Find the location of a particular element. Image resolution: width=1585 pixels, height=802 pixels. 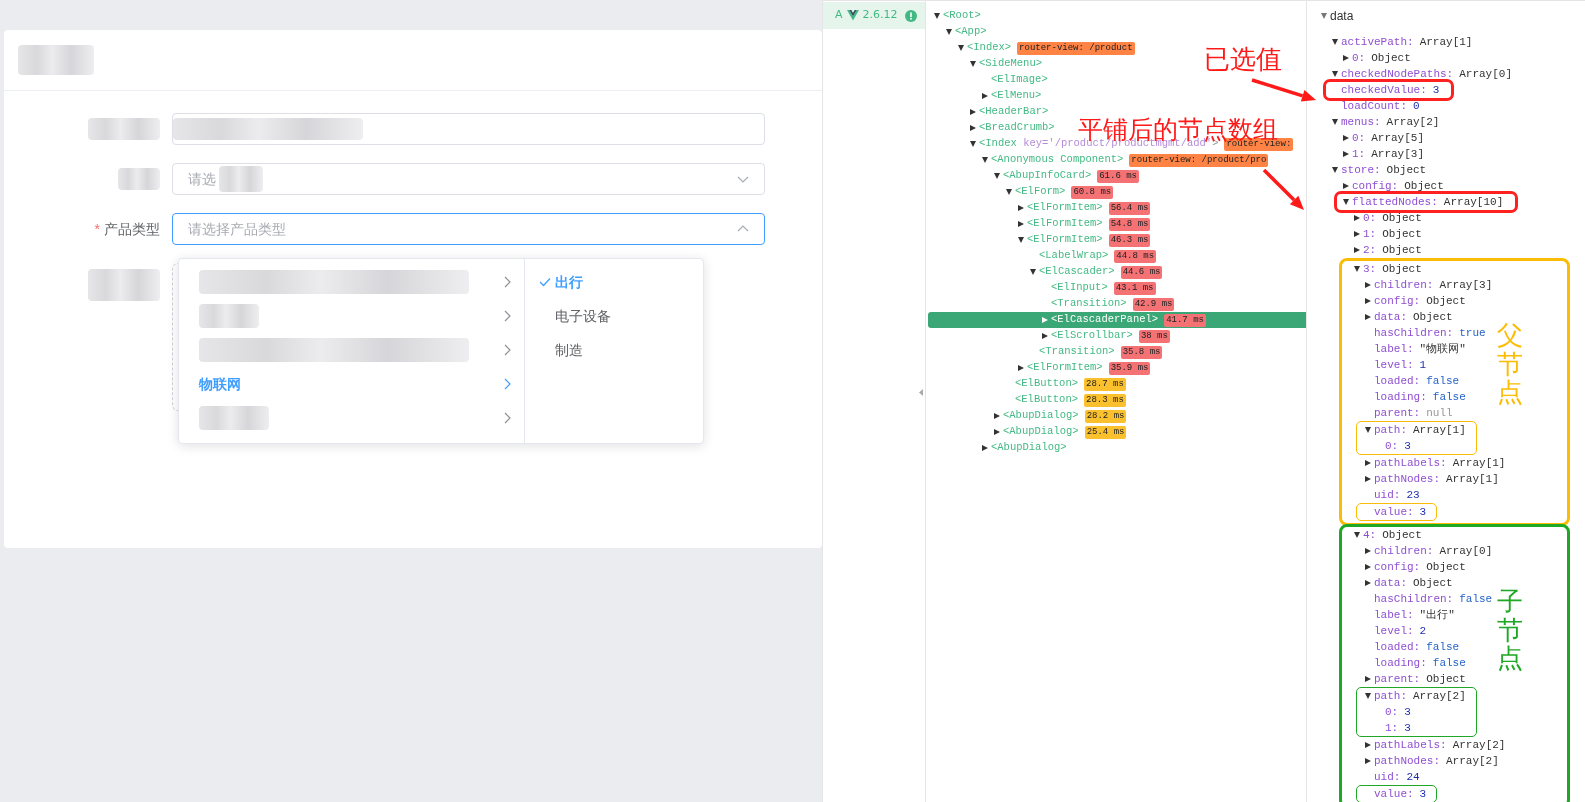

component-name: <Index> is located at coordinates (989, 48).